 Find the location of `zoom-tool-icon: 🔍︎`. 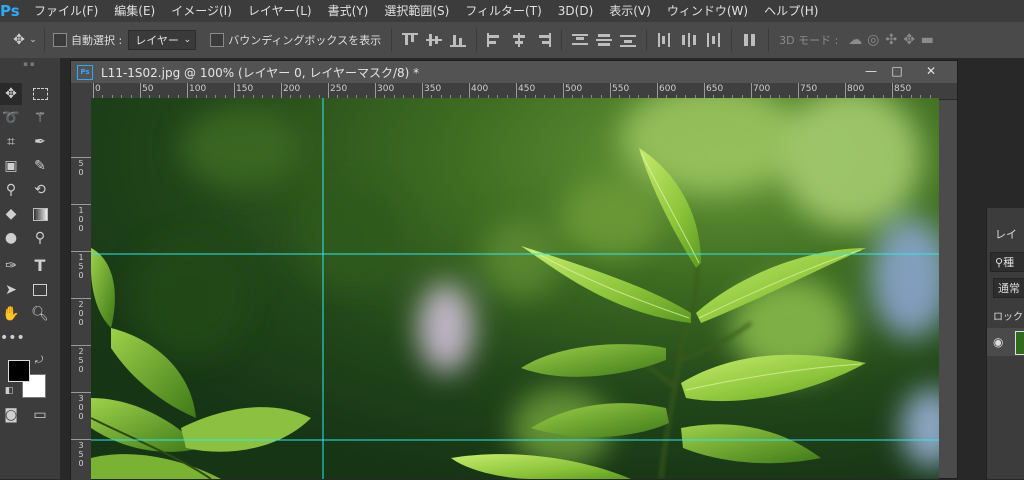

zoom-tool-icon: 🔍︎ is located at coordinates (40, 314).